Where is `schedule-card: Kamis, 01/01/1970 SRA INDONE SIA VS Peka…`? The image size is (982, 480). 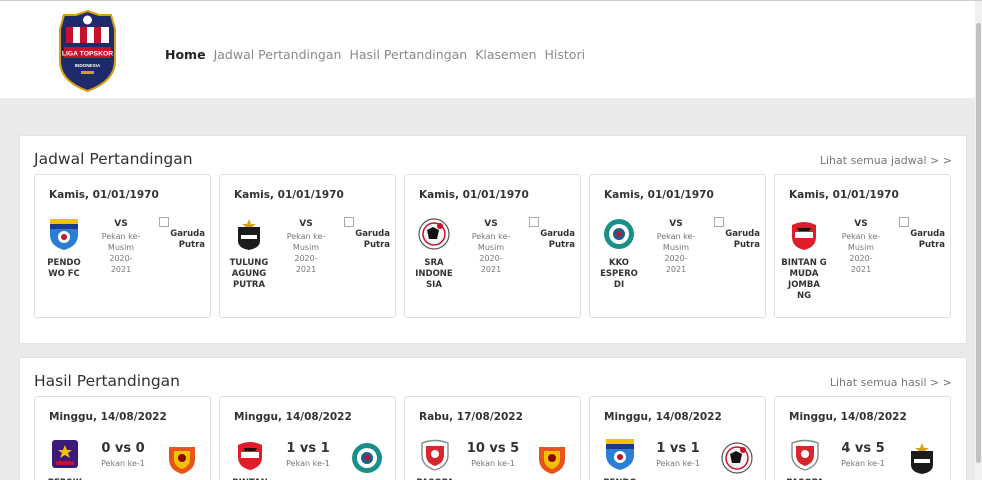 schedule-card: Kamis, 01/01/1970 SRA INDONE SIA VS Peka… is located at coordinates (492, 246).